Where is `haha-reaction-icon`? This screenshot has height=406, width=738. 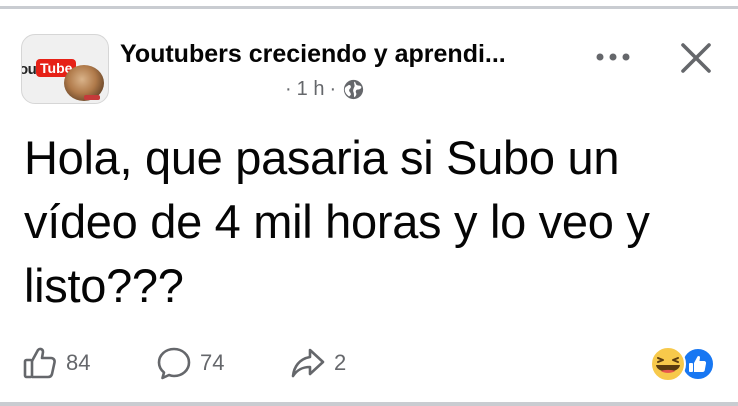 haha-reaction-icon is located at coordinates (668, 364).